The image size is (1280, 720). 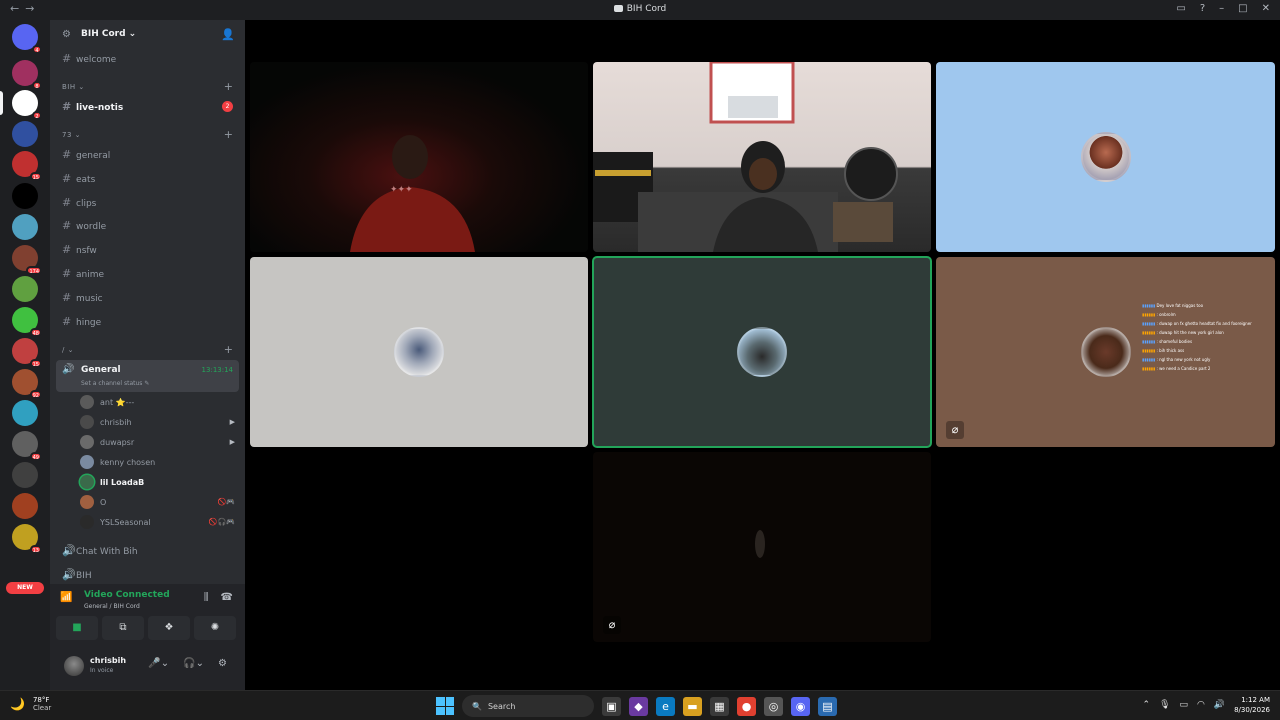 What do you see at coordinates (27, 105) in the screenshot?
I see `server-icon: 2` at bounding box center [27, 105].